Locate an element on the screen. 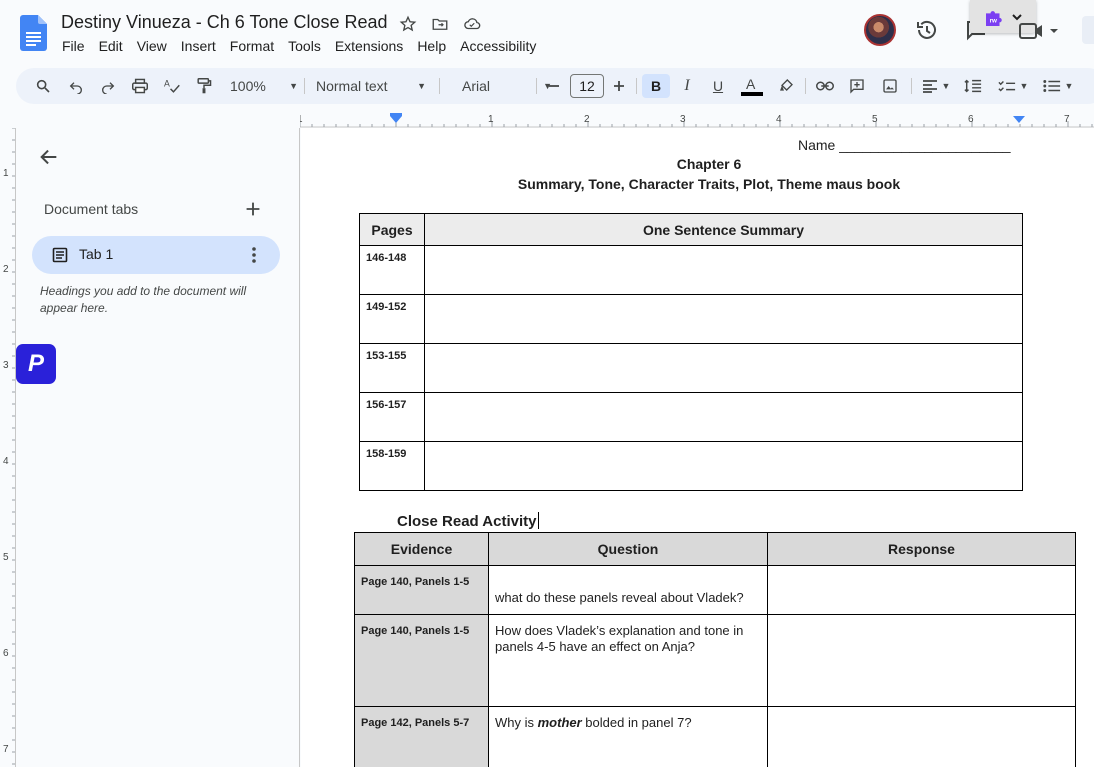 The height and width of the screenshot is (767, 1094). cloud-status-icon is located at coordinates (472, 24).